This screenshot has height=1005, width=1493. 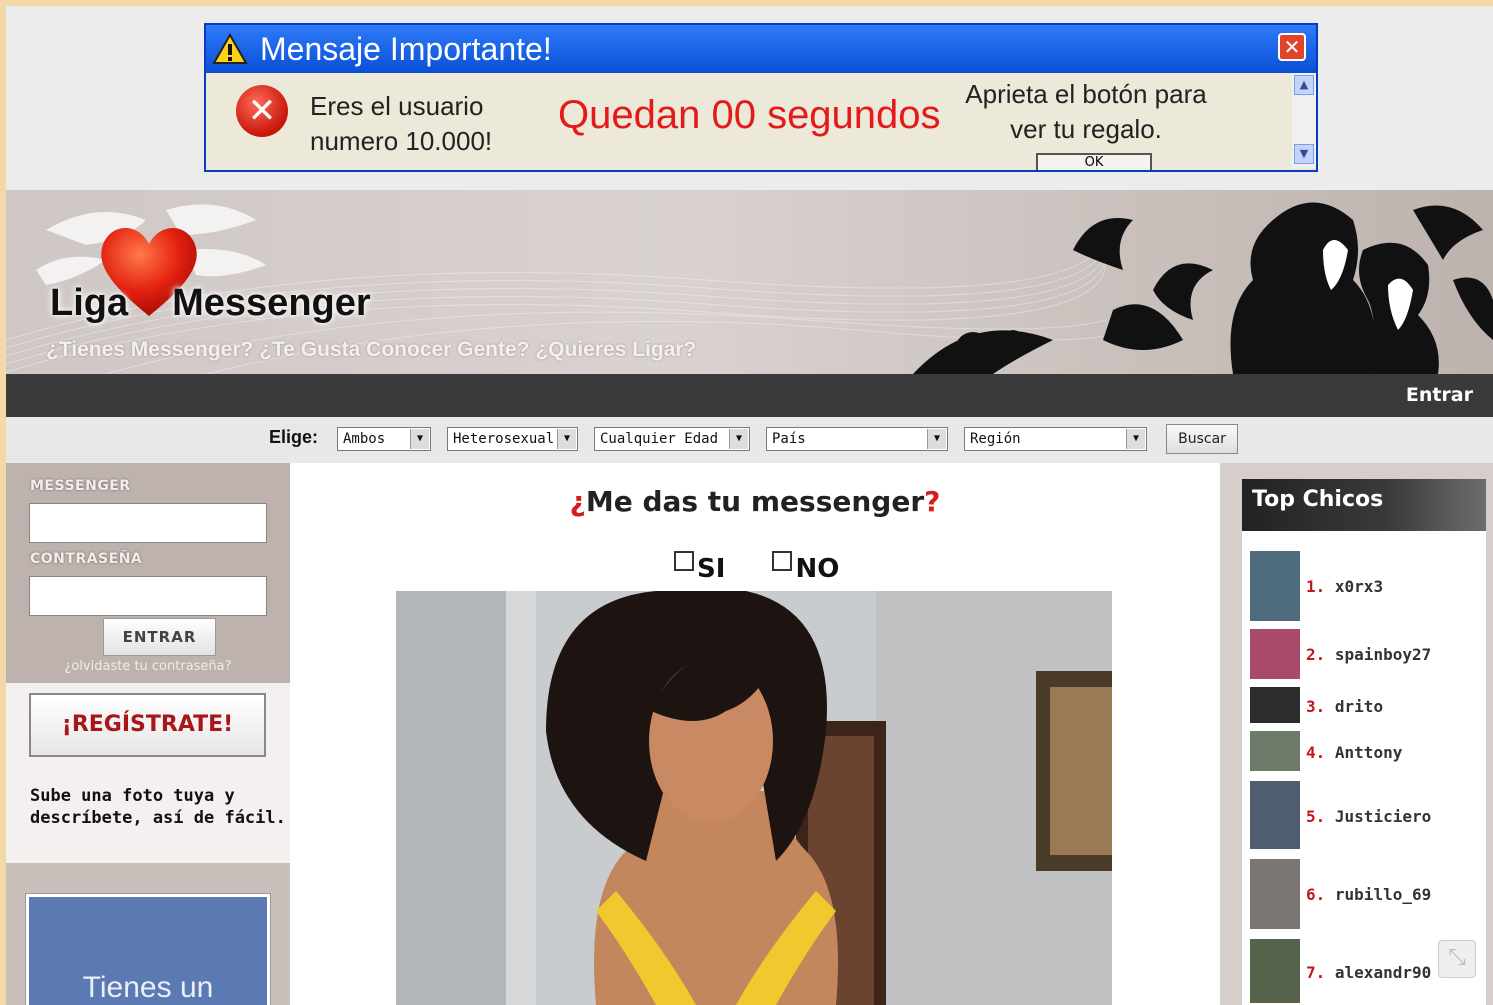 I want to click on list-item-label: 4. Anttony, so click(x=1354, y=752).